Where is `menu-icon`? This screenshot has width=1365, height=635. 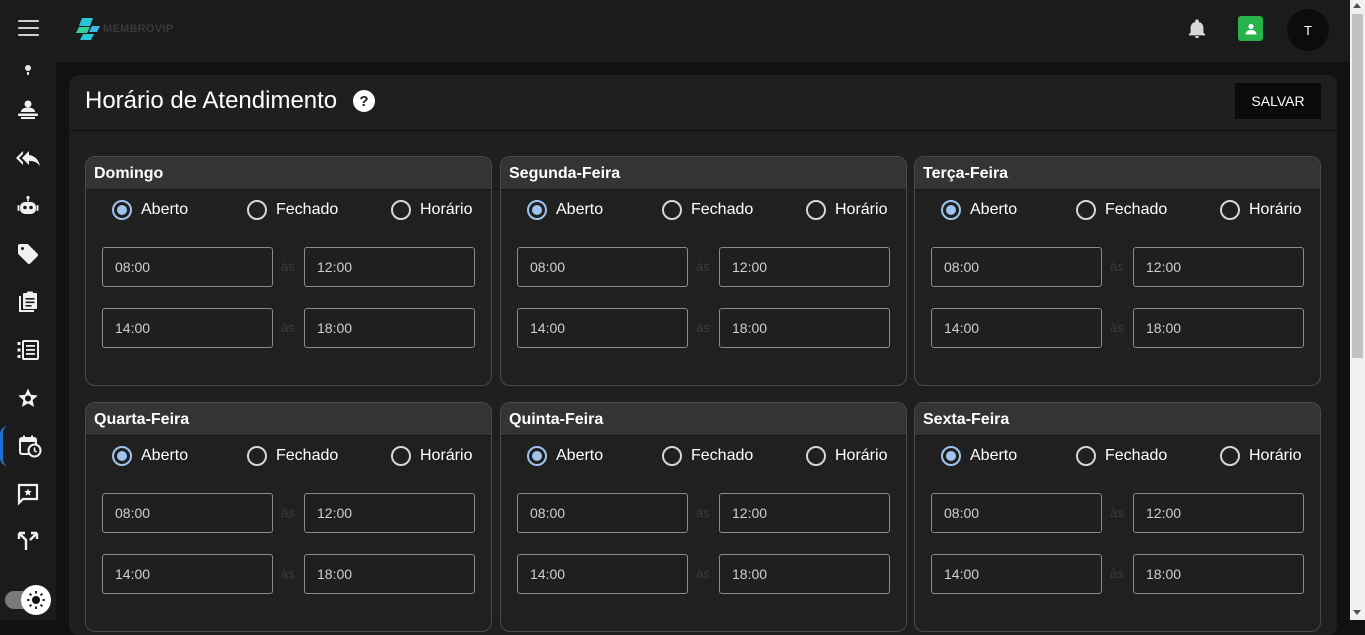 menu-icon is located at coordinates (28, 29).